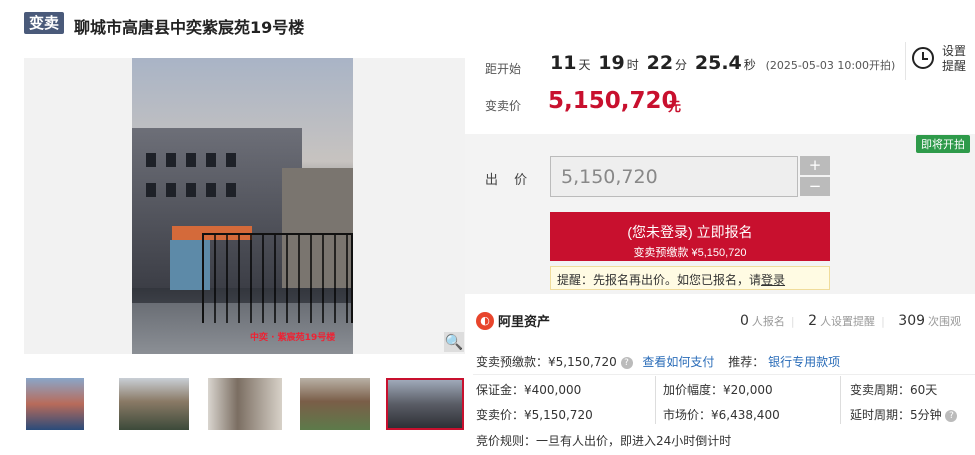 The image size is (975, 455). Describe the element at coordinates (613, 101) in the screenshot. I see `price-value: 5,150,720` at that location.